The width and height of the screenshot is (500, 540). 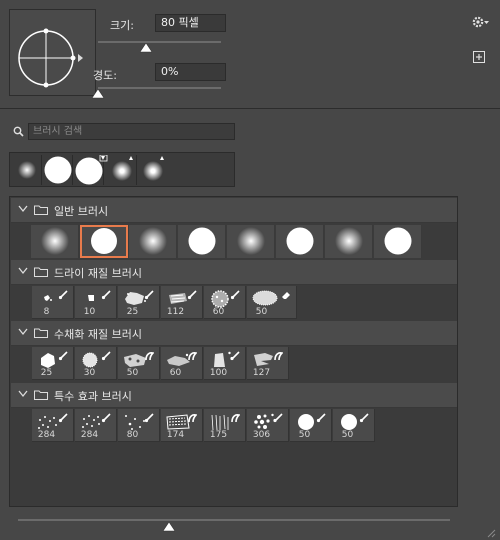 I want to click on group-name: 수채화 재질 브러시, so click(x=98, y=334).